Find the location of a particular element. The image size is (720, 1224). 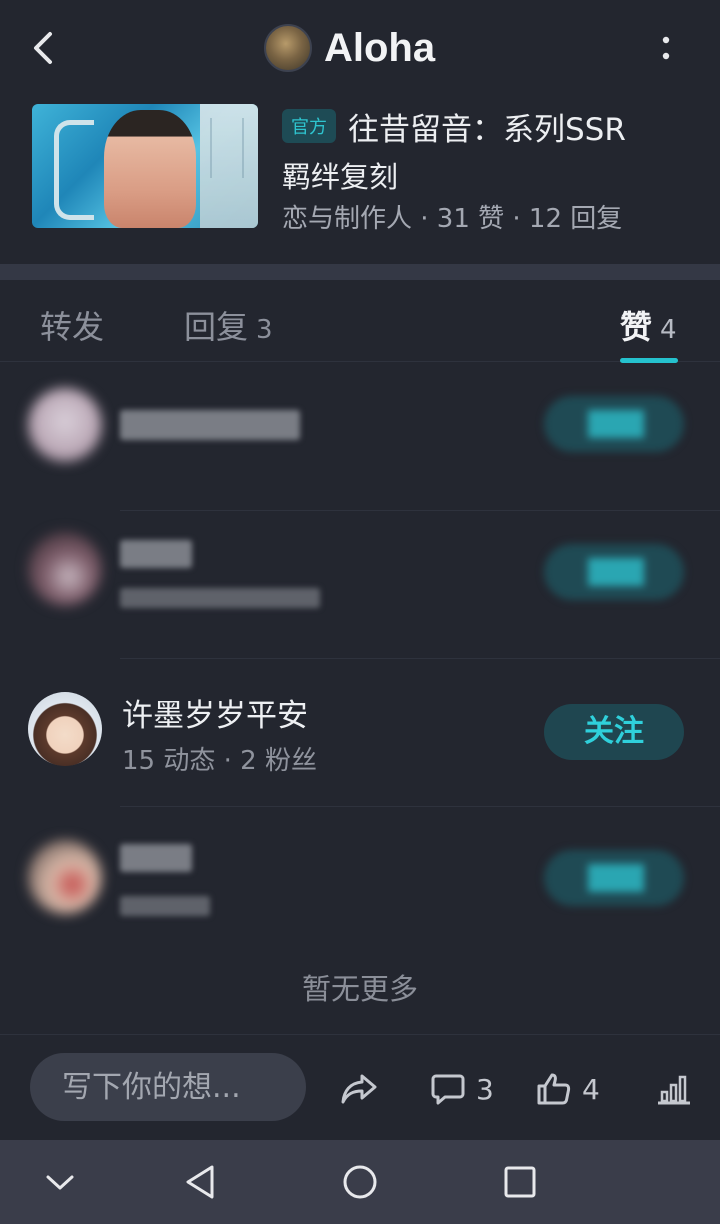

tab-repost: 转发 is located at coordinates (72, 325).